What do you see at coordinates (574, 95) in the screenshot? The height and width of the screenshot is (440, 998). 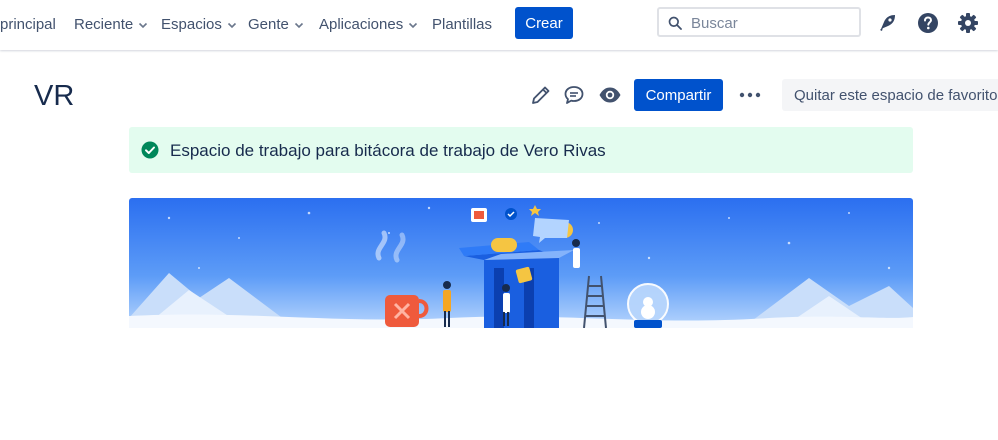 I see `comment-icon` at bounding box center [574, 95].